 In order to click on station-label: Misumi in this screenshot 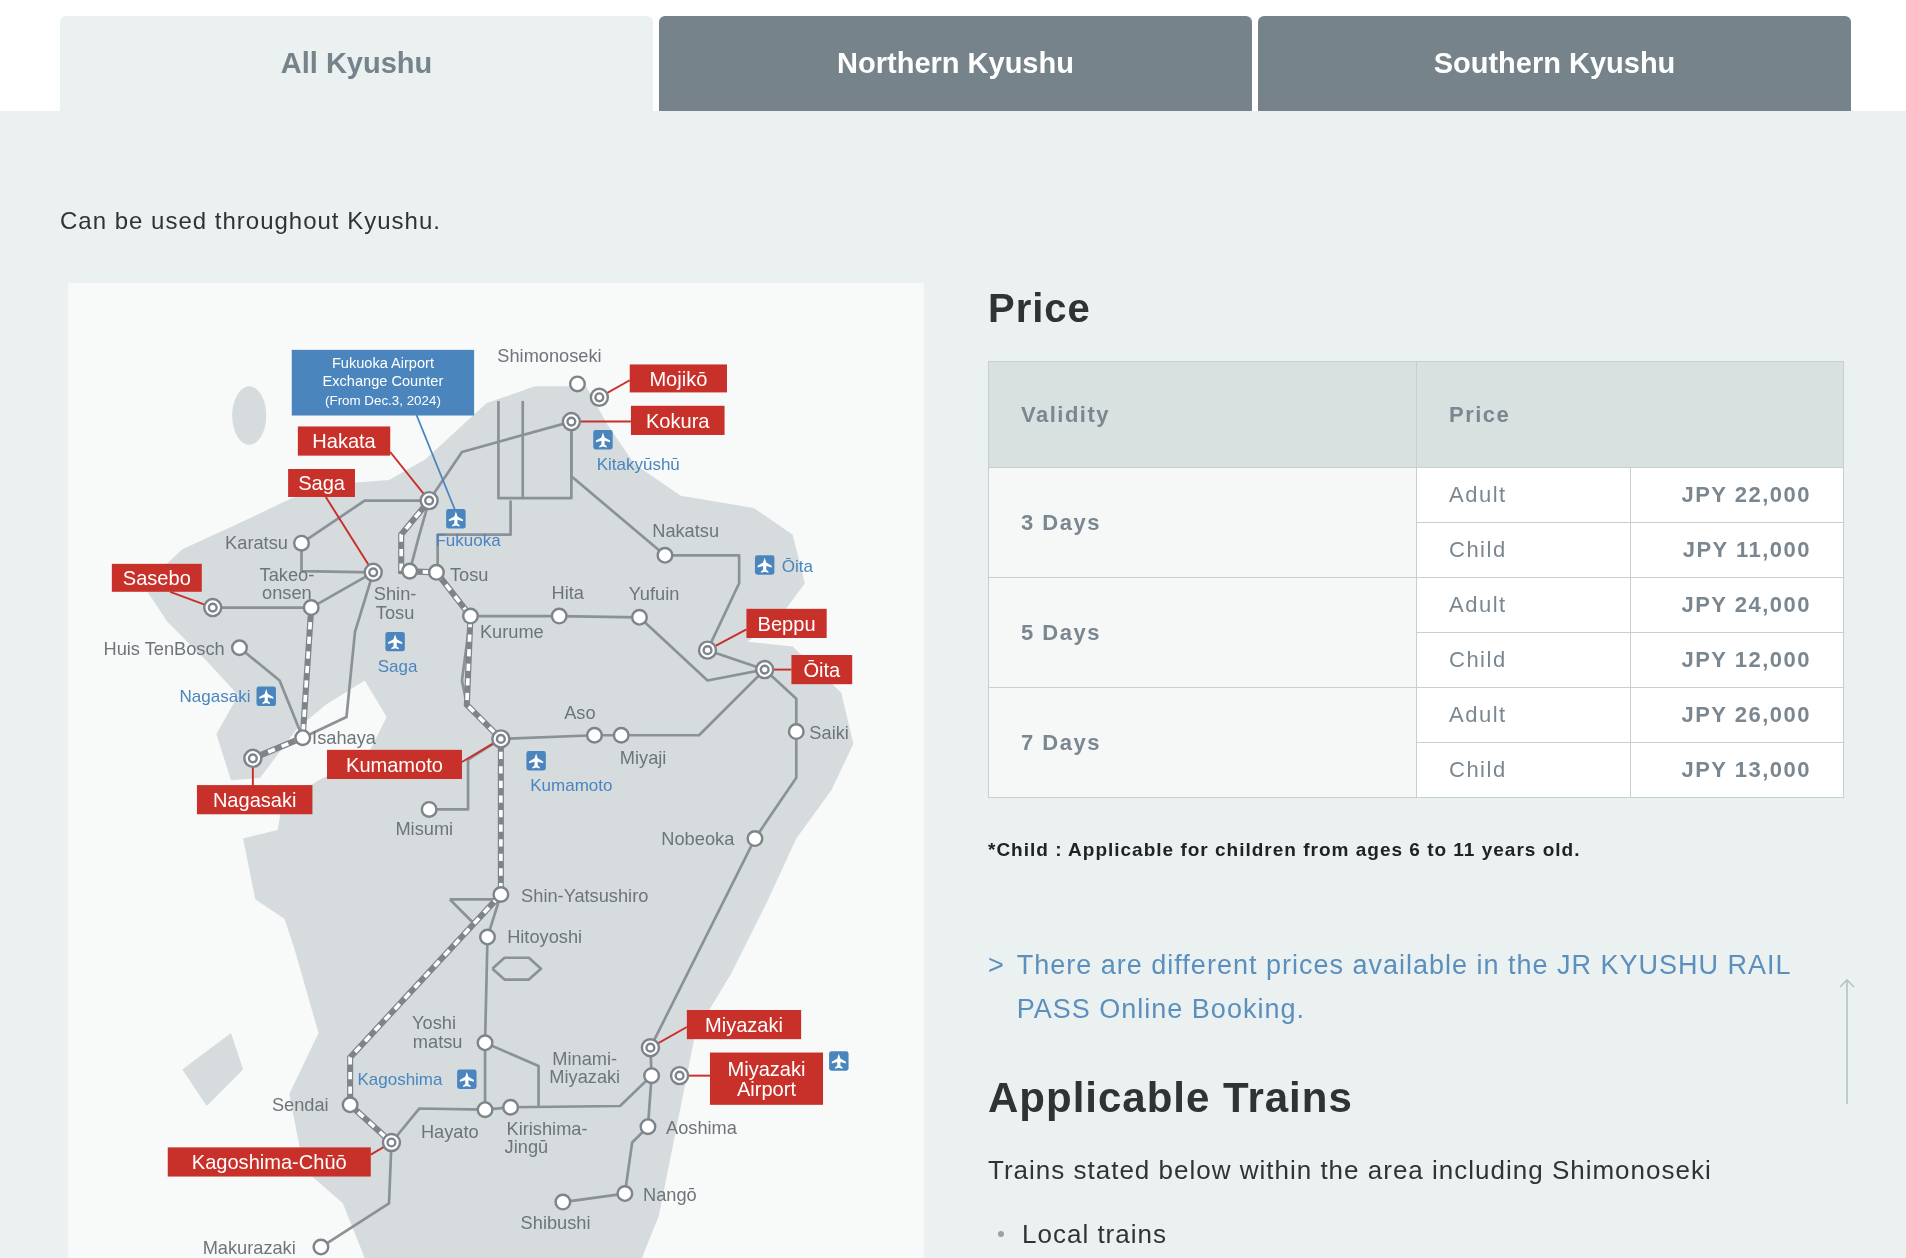, I will do `click(424, 828)`.